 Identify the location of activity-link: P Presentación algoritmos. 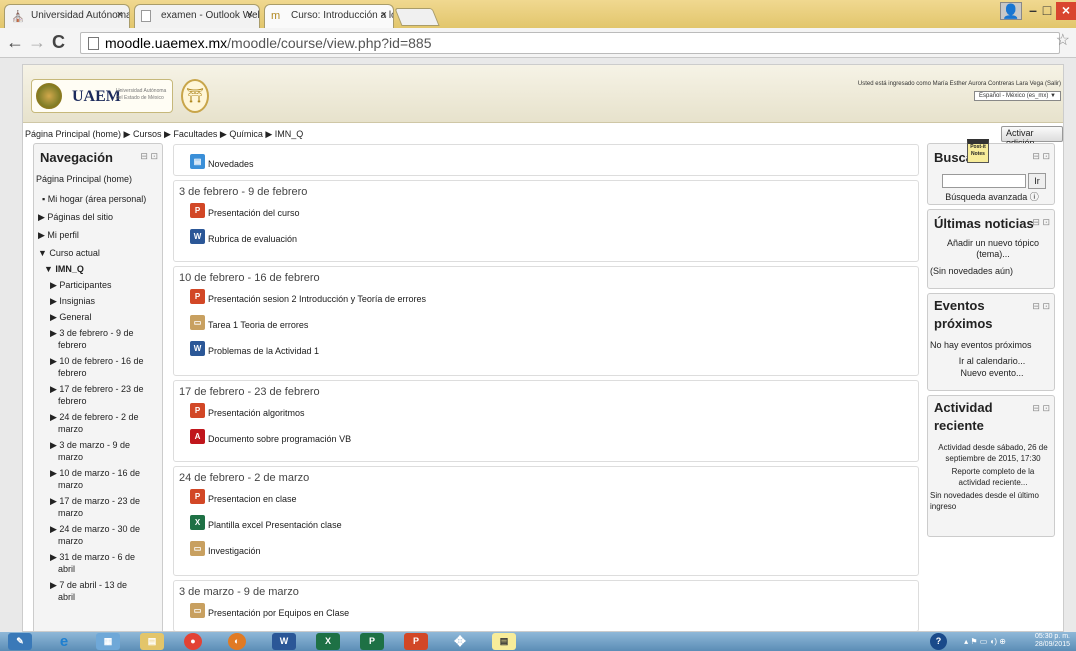
(247, 410).